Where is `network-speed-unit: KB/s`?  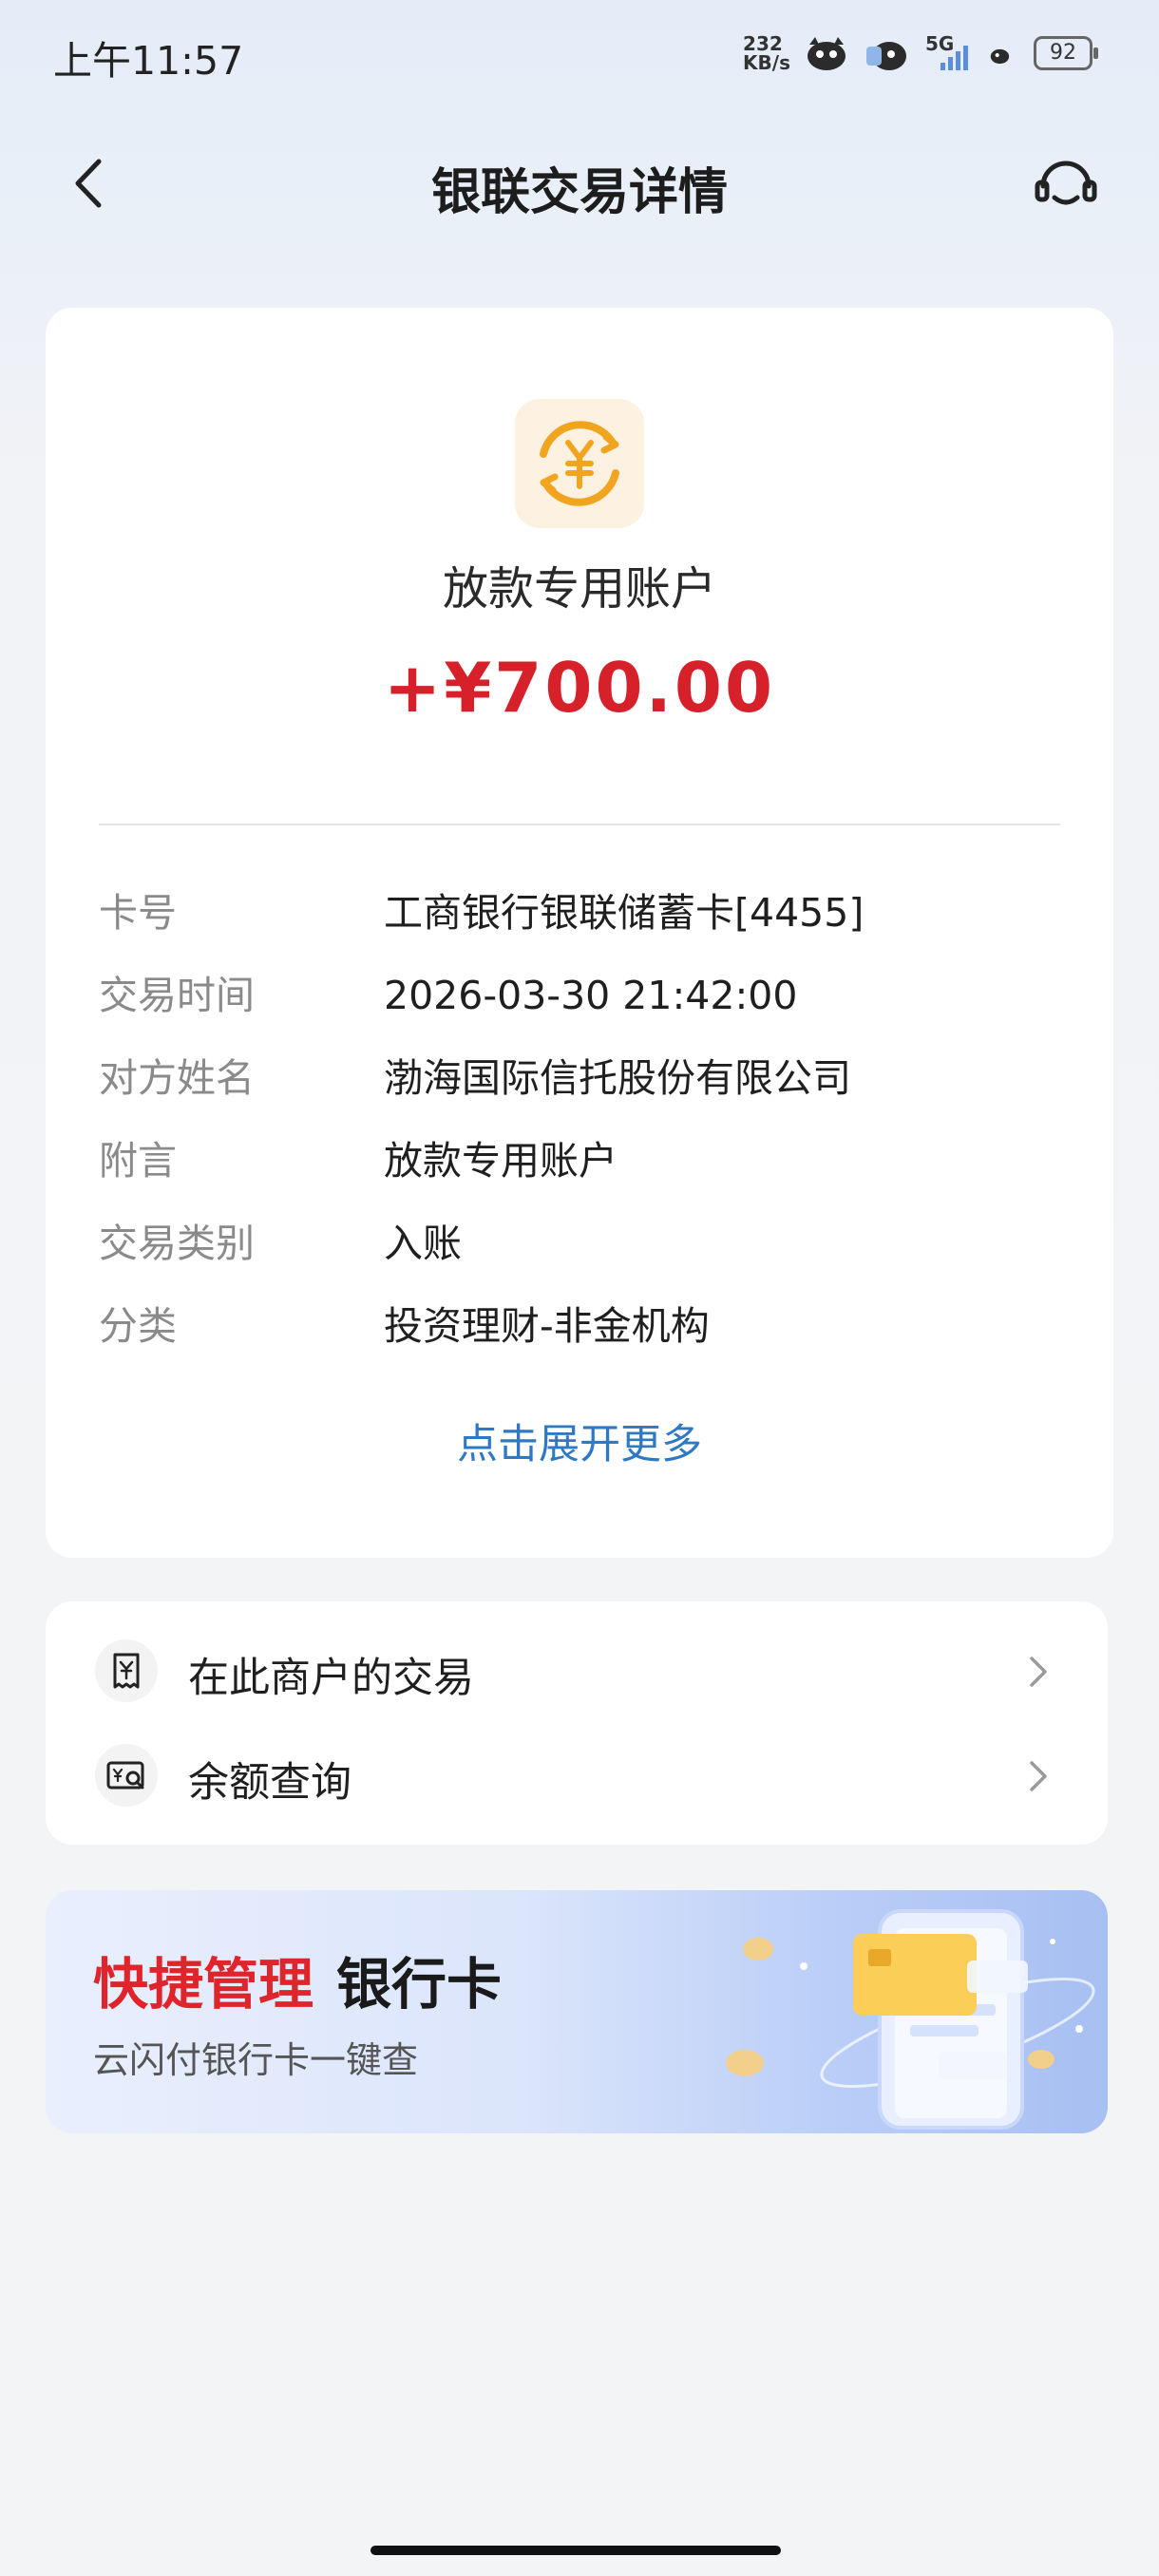 network-speed-unit: KB/s is located at coordinates (766, 62).